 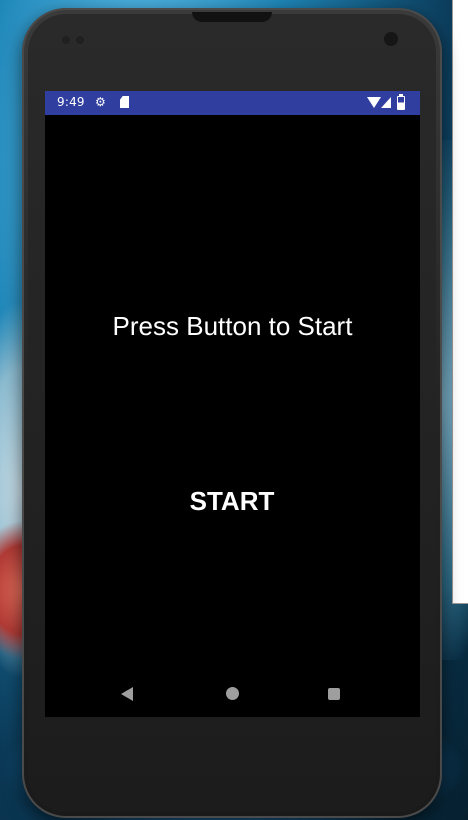 What do you see at coordinates (71, 102) in the screenshot?
I see `status-time: 9:49` at bounding box center [71, 102].